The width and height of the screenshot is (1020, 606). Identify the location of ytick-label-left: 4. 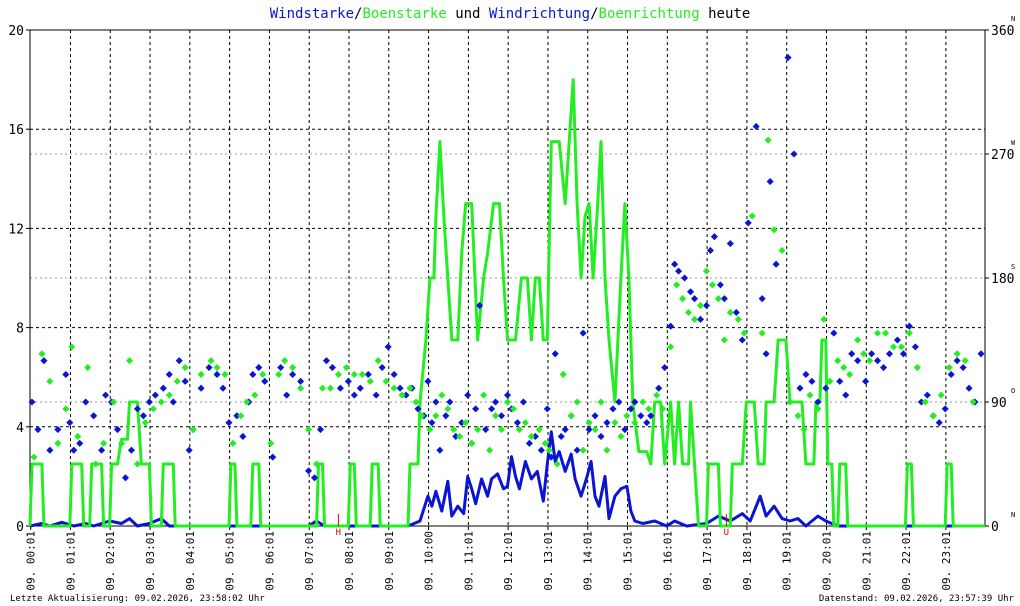
(20, 428).